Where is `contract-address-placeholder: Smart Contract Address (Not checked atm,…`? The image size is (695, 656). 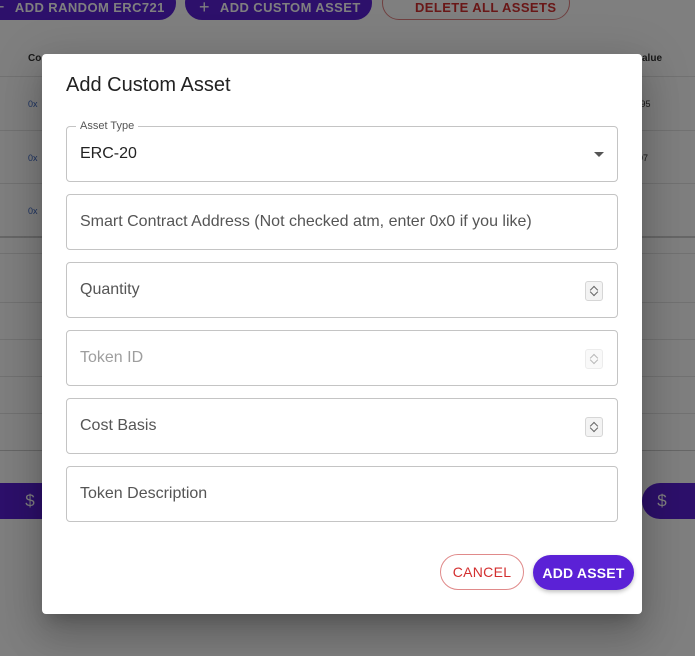 contract-address-placeholder: Smart Contract Address (Not checked atm,… is located at coordinates (306, 221).